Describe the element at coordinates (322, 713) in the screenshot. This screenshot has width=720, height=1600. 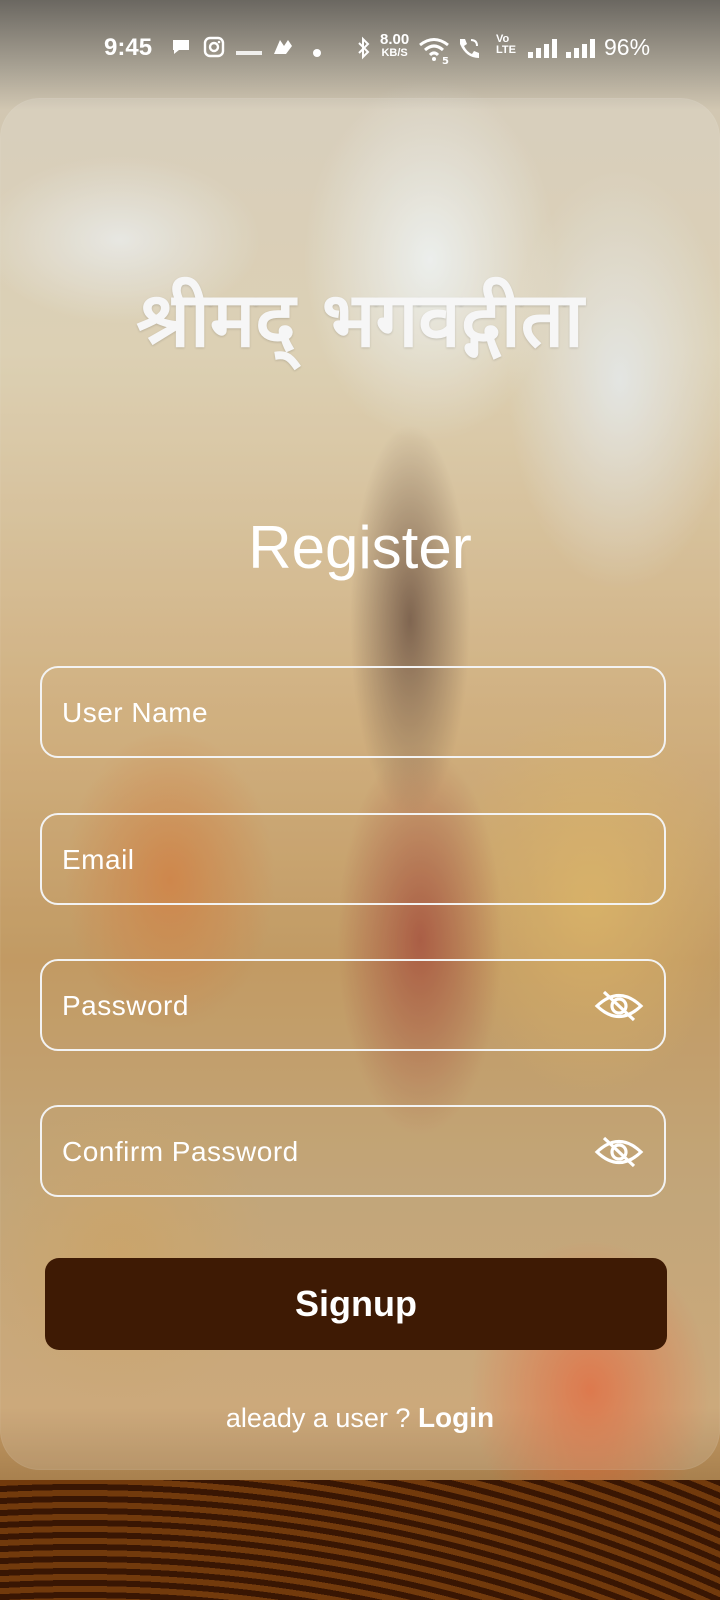
I see `username-input` at that location.